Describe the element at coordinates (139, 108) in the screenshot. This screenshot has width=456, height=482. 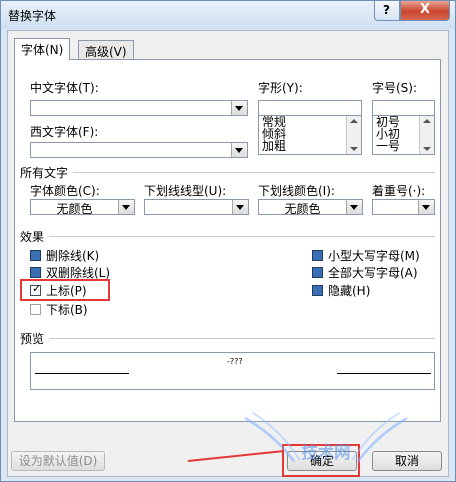
I see `chinese-font-combo` at that location.